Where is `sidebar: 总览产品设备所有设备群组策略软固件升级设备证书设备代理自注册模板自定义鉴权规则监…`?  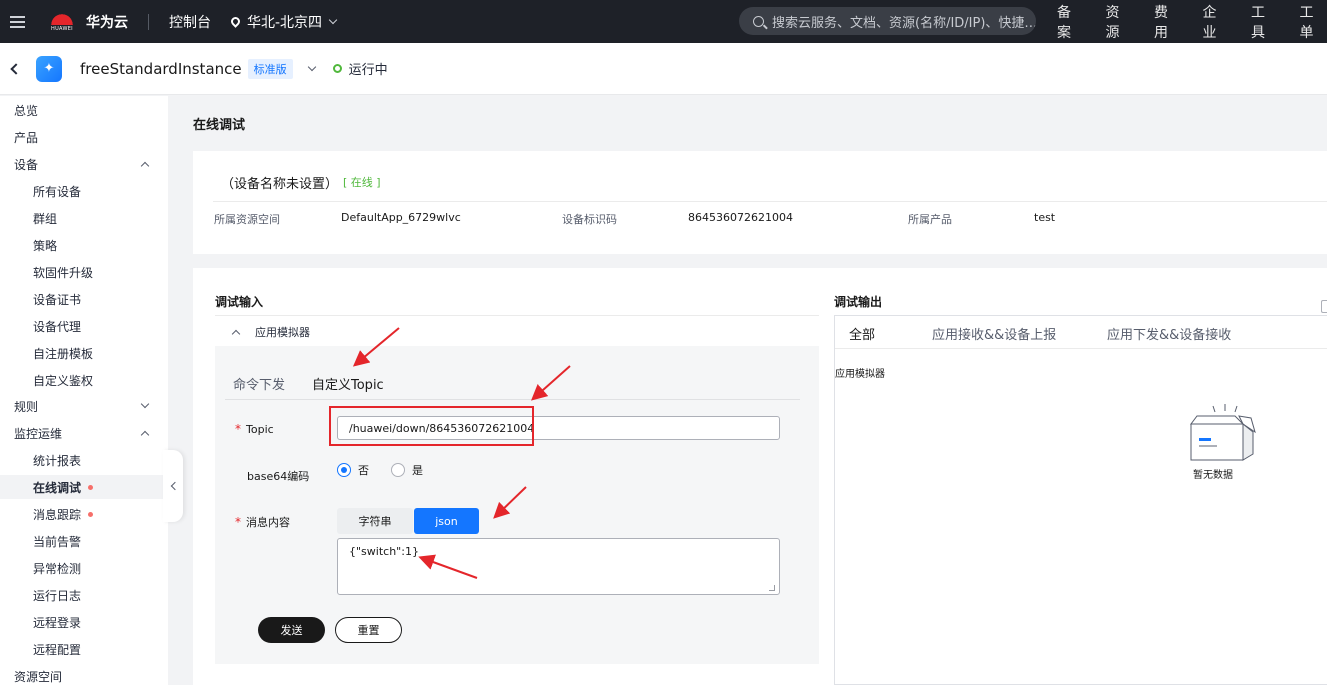 sidebar: 总览产品设备所有设备群组策略软固件升级设备证书设备代理自注册模板自定义鉴权规则监… is located at coordinates (84, 390).